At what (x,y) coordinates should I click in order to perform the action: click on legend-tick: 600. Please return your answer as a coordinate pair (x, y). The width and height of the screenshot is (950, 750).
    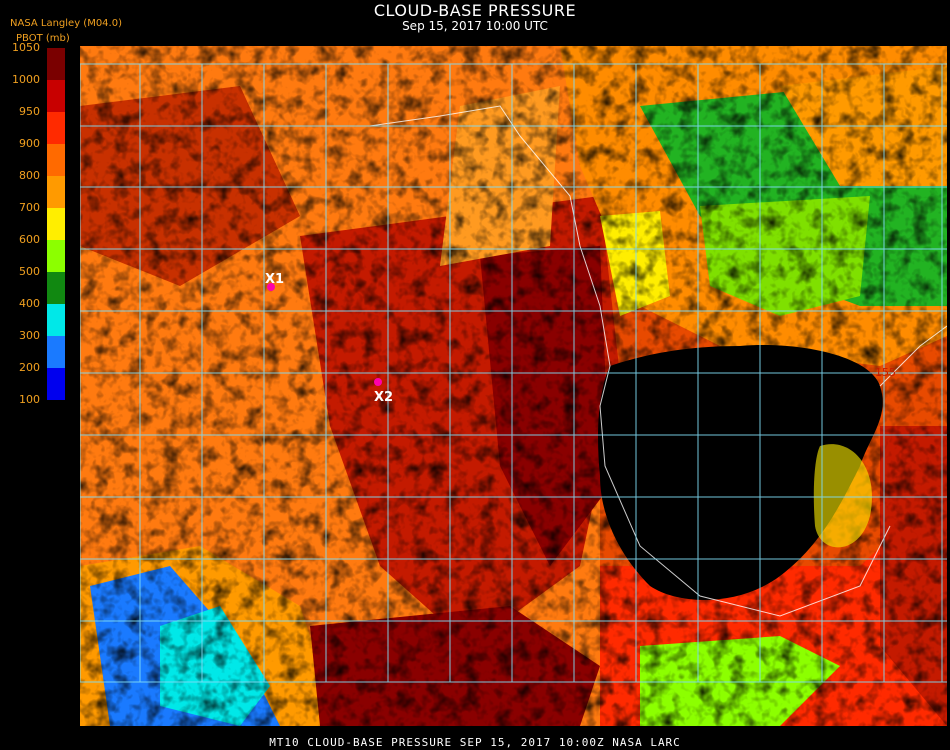
    Looking at the image, I should click on (29, 239).